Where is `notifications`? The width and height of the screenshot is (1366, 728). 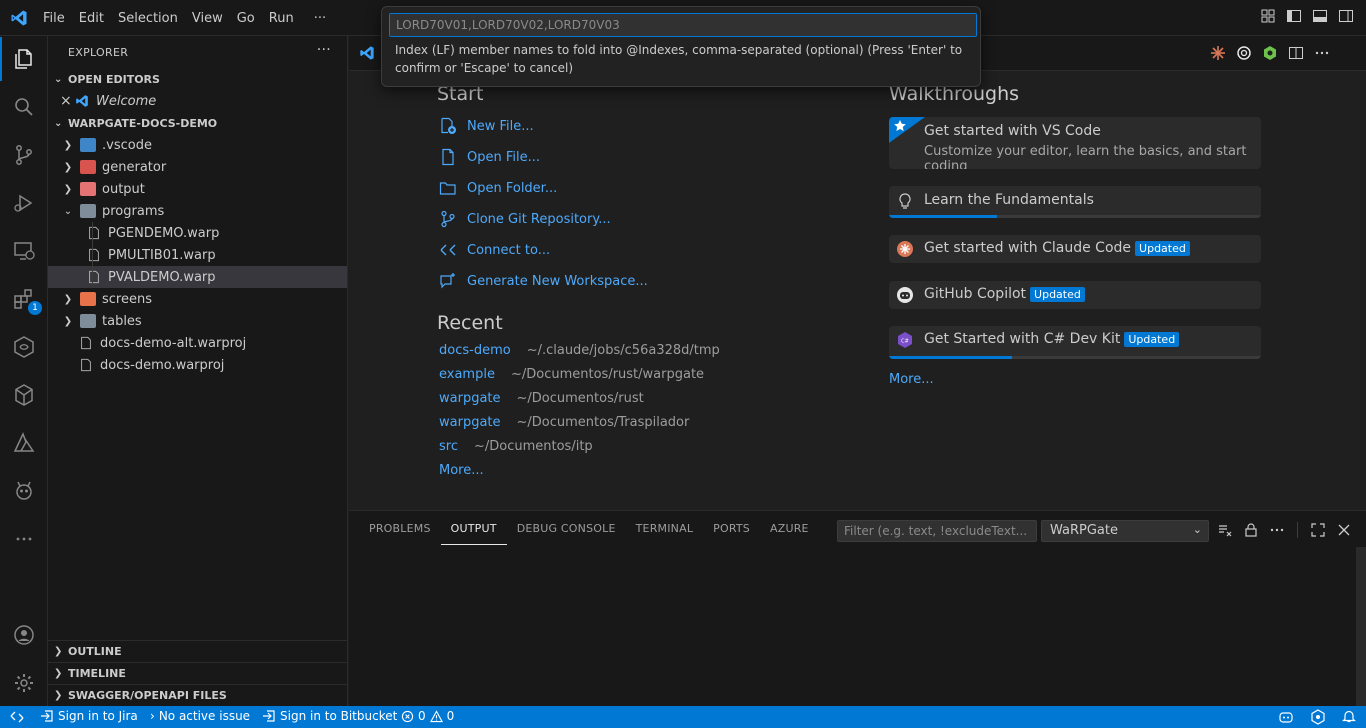
notifications is located at coordinates (1349, 716).